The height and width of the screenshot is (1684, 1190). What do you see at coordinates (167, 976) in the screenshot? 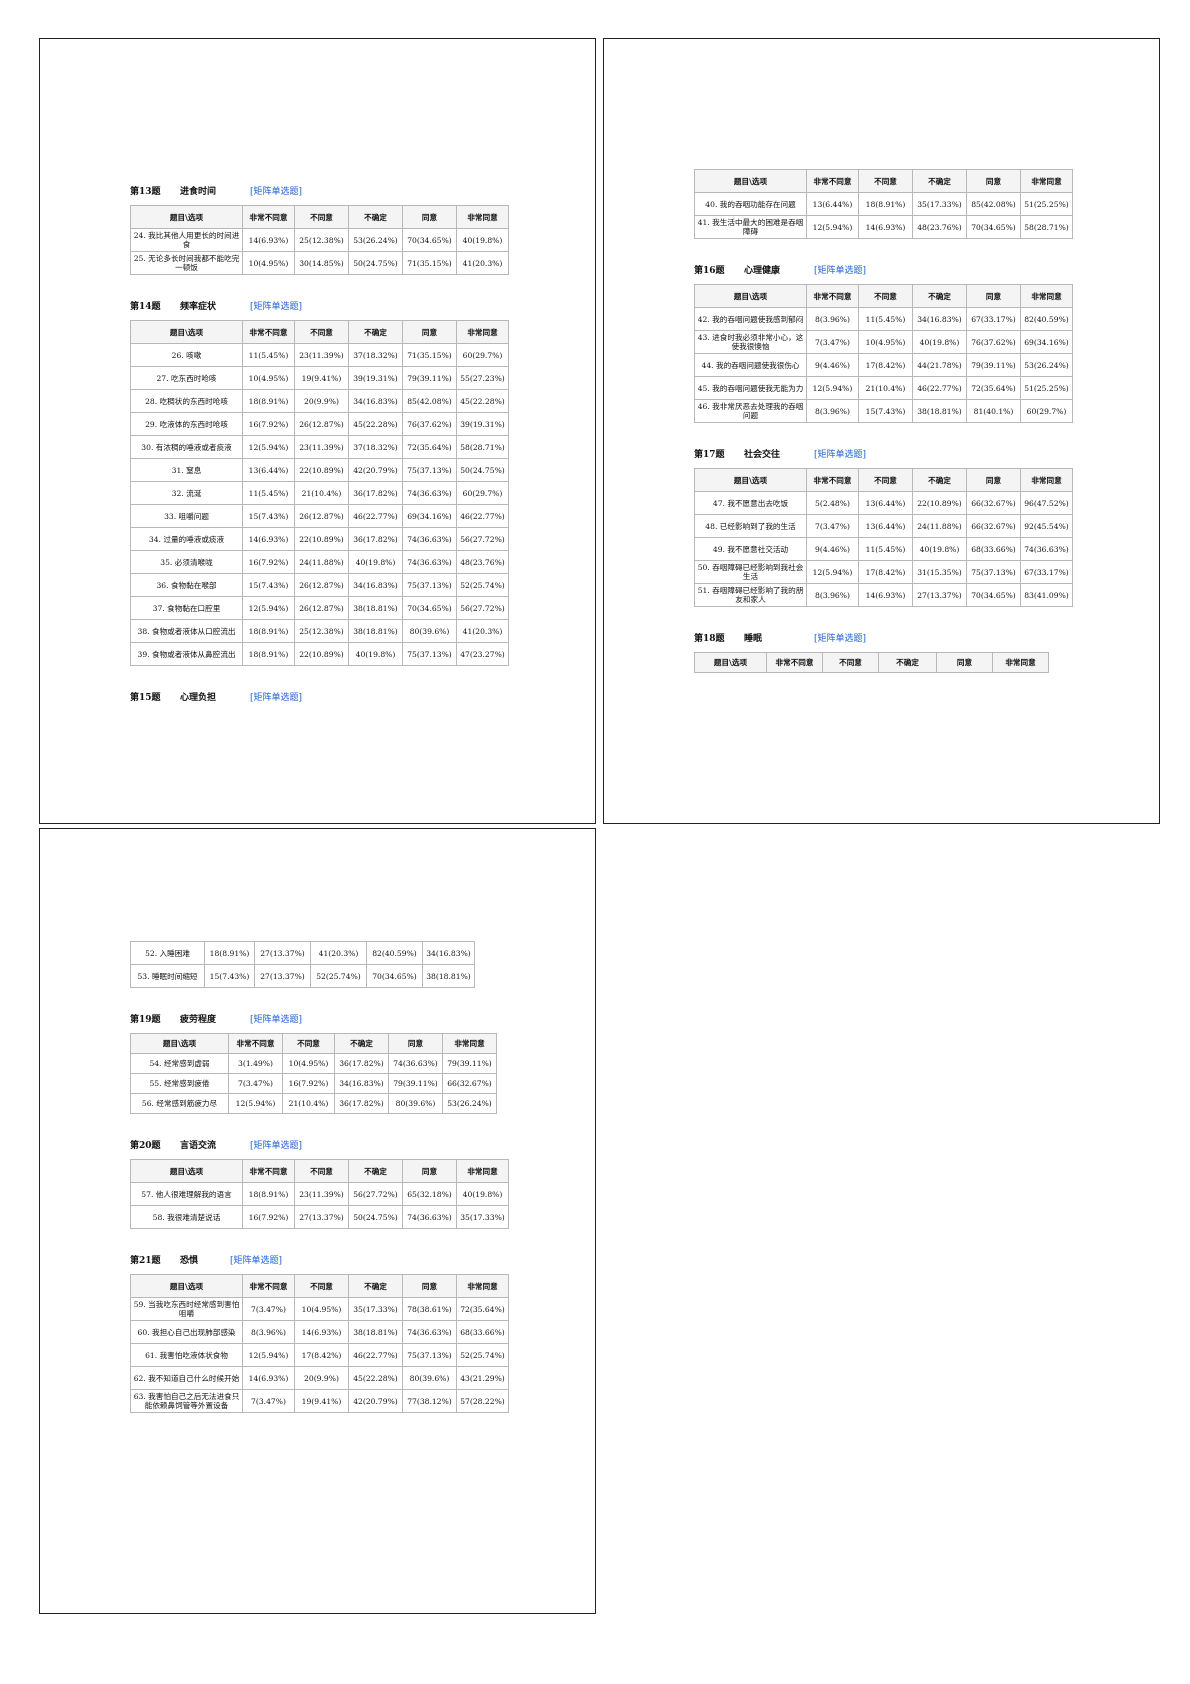
I see `row-label: 53. 睡眠时间缩短` at bounding box center [167, 976].